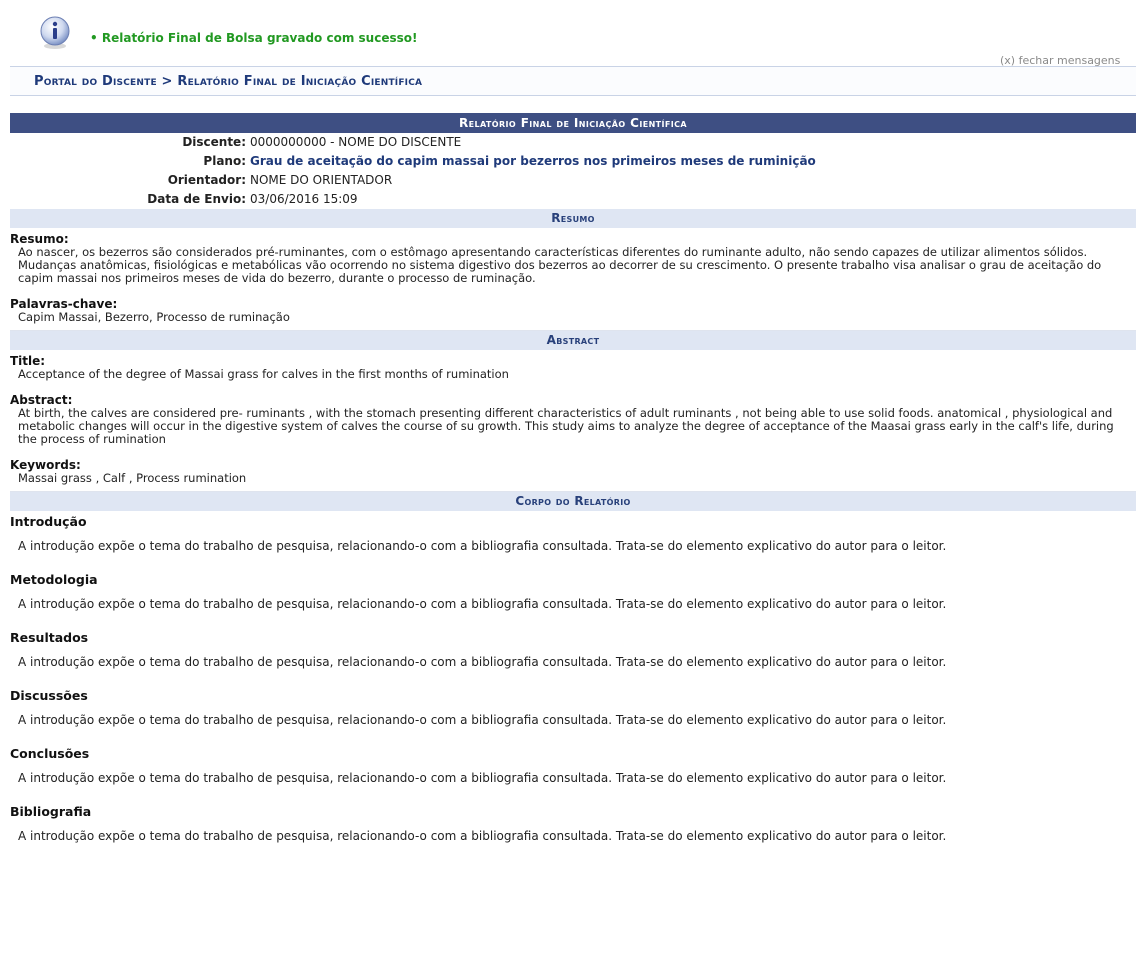  What do you see at coordinates (573, 123) in the screenshot?
I see `report-caption: Relatório Final de Iniciação Científica` at bounding box center [573, 123].